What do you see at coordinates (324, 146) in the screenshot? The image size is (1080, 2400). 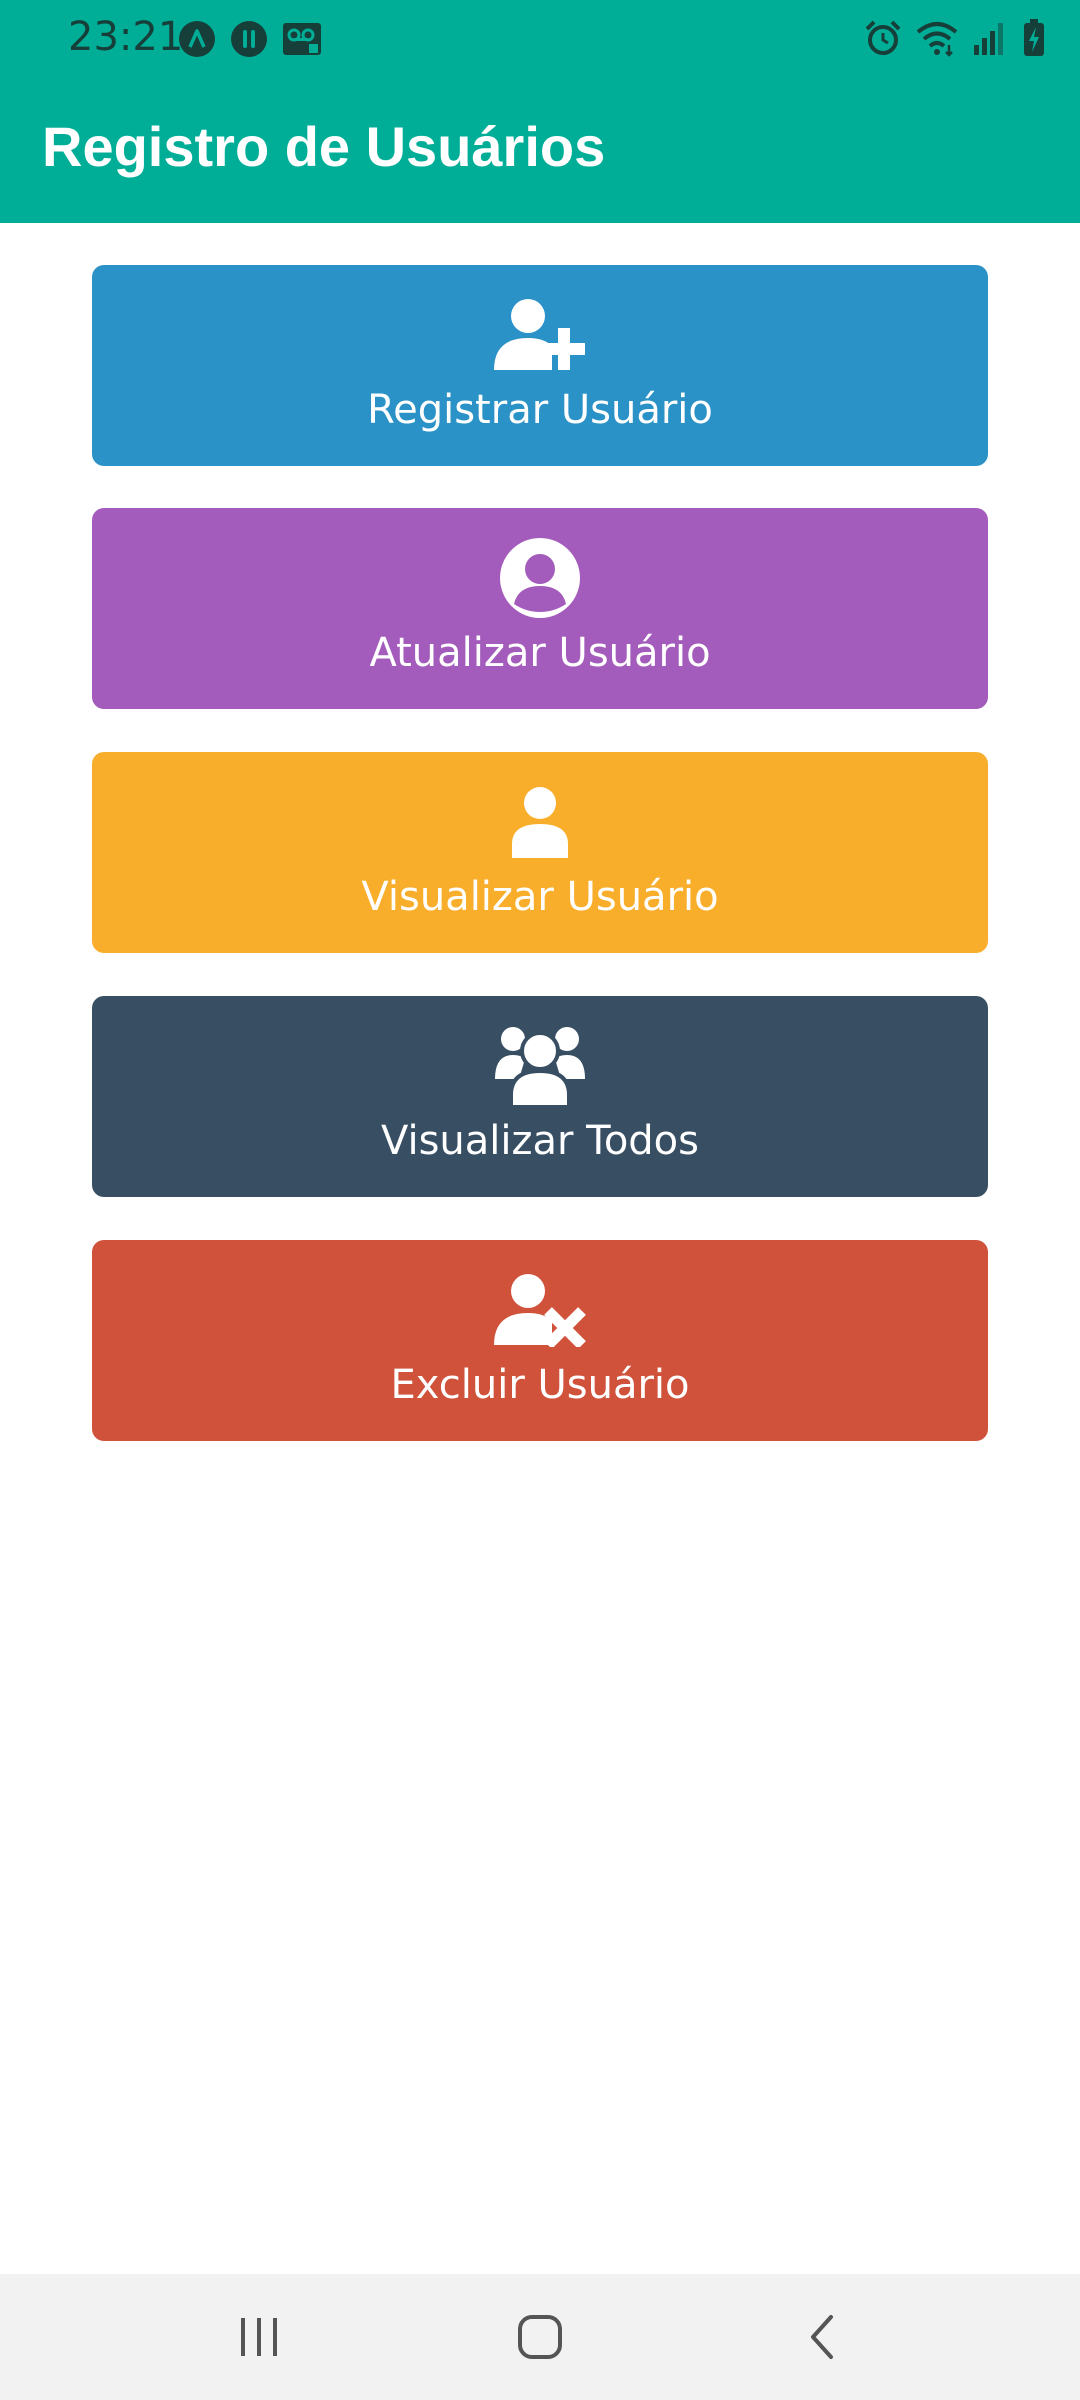 I see `app-title: Registro de Usuários` at bounding box center [324, 146].